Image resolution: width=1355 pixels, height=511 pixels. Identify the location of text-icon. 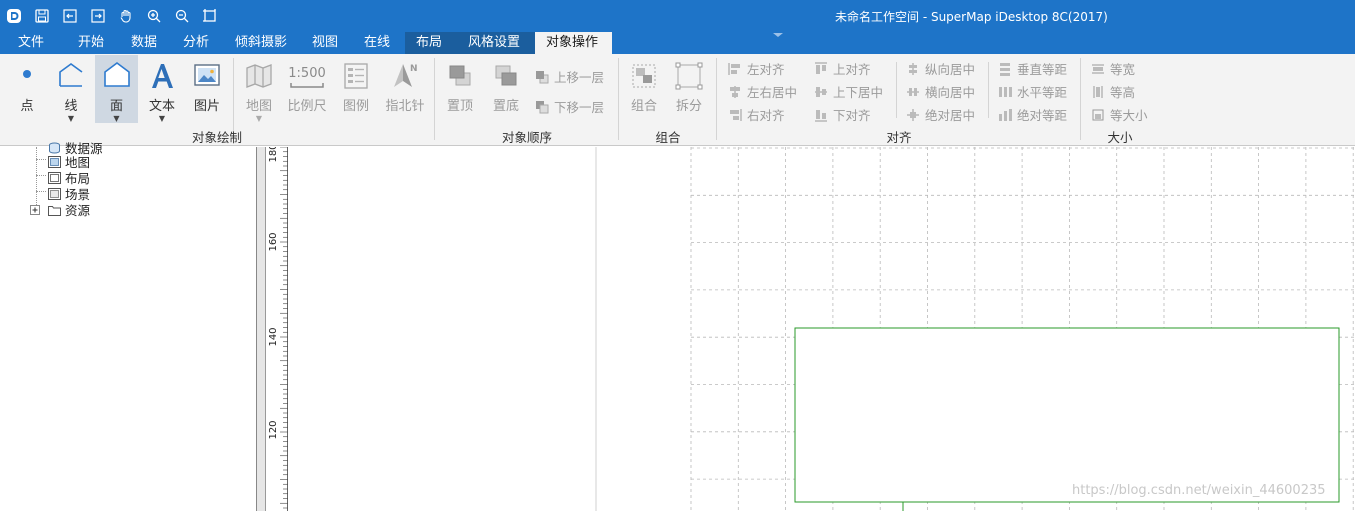
(162, 76).